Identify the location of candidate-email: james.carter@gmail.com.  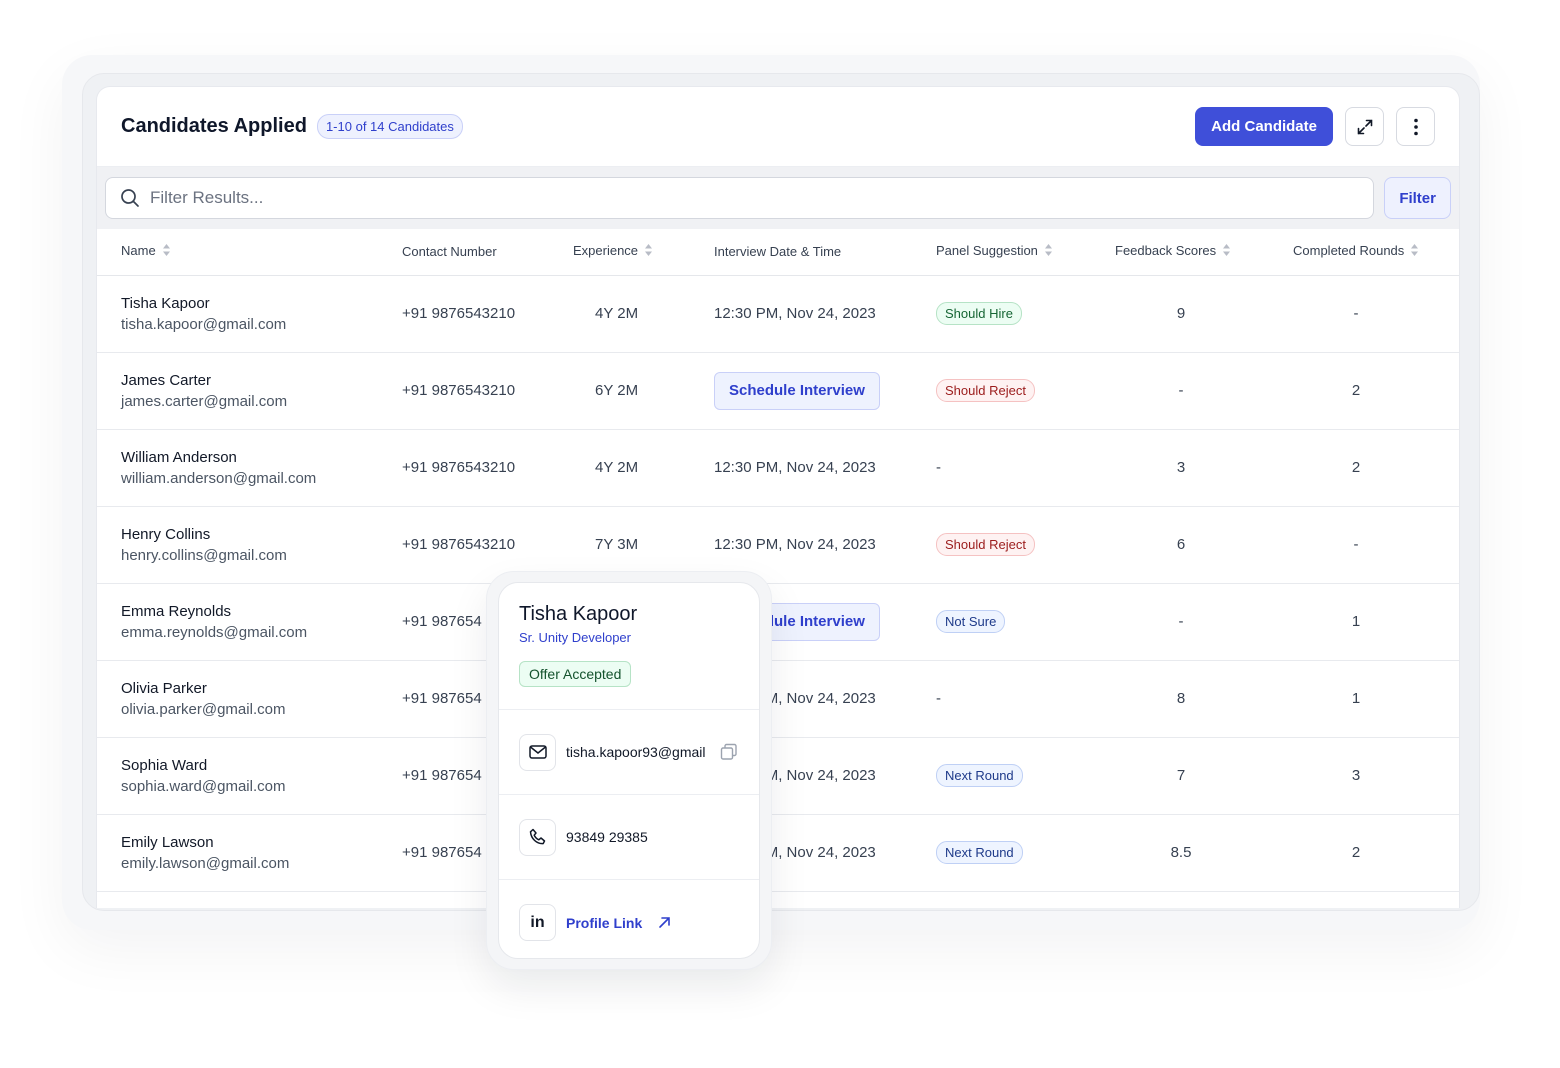
(204, 401).